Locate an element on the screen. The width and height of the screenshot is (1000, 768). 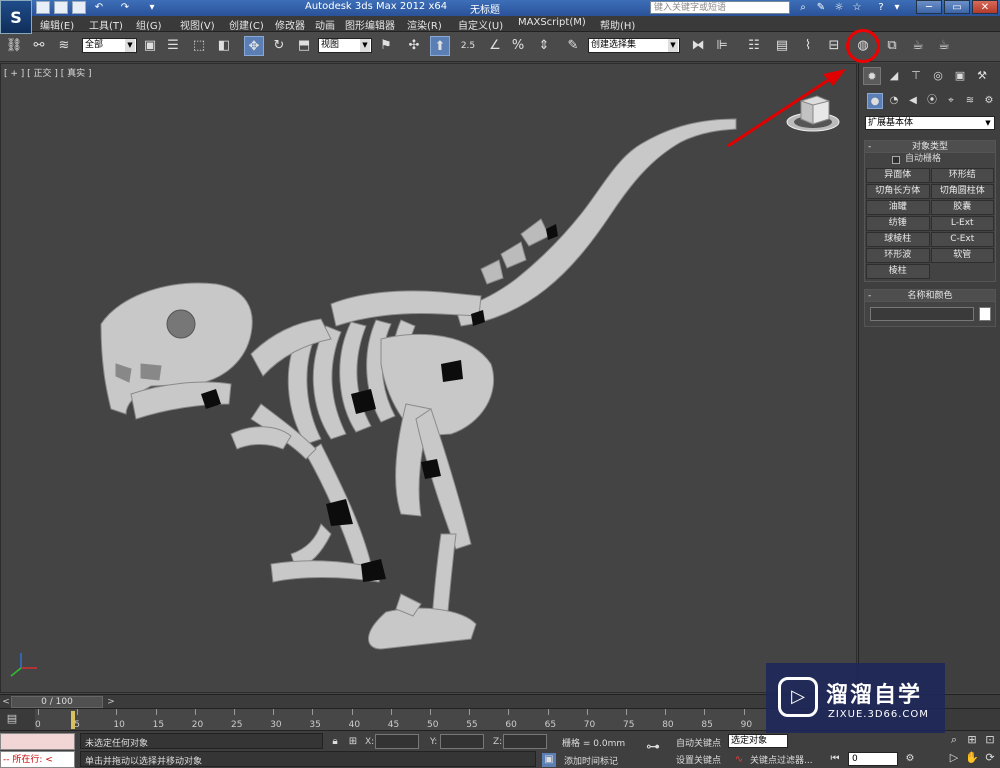
quick-access-dropdown-icon: ▾ is located at coordinates (152, 7).